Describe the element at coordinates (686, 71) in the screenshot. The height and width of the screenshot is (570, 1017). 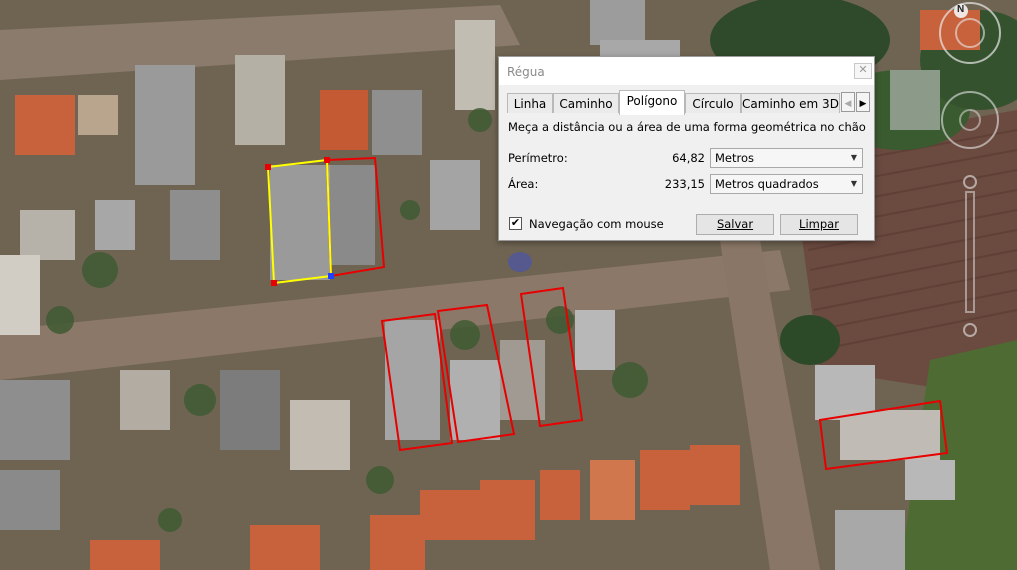
I see `dialog-titlebar: Régua ✕` at that location.